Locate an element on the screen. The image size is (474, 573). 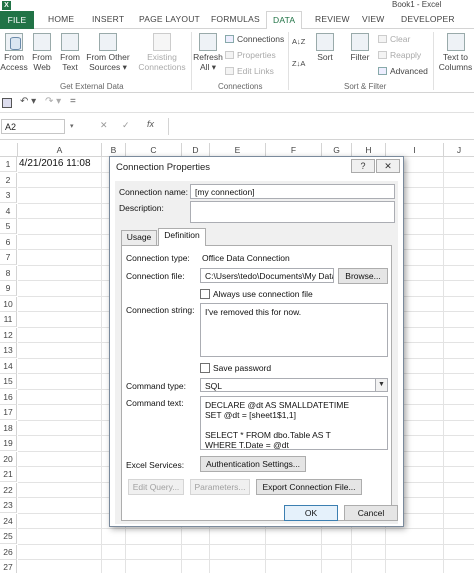
enter-formula-icon: ✓ is located at coordinates (126, 125).